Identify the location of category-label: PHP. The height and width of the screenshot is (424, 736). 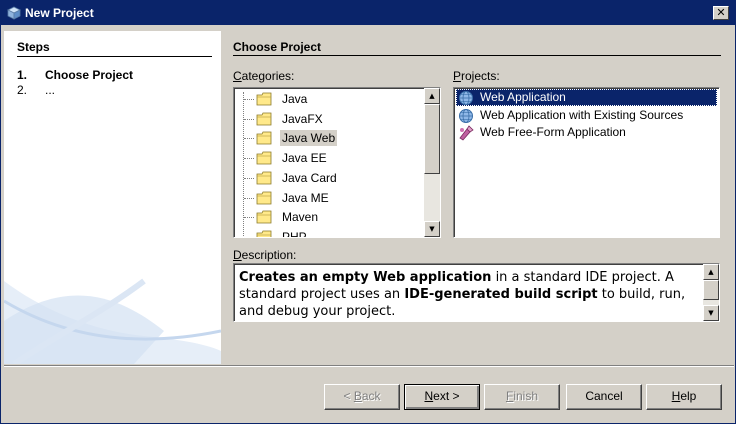
(294, 233).